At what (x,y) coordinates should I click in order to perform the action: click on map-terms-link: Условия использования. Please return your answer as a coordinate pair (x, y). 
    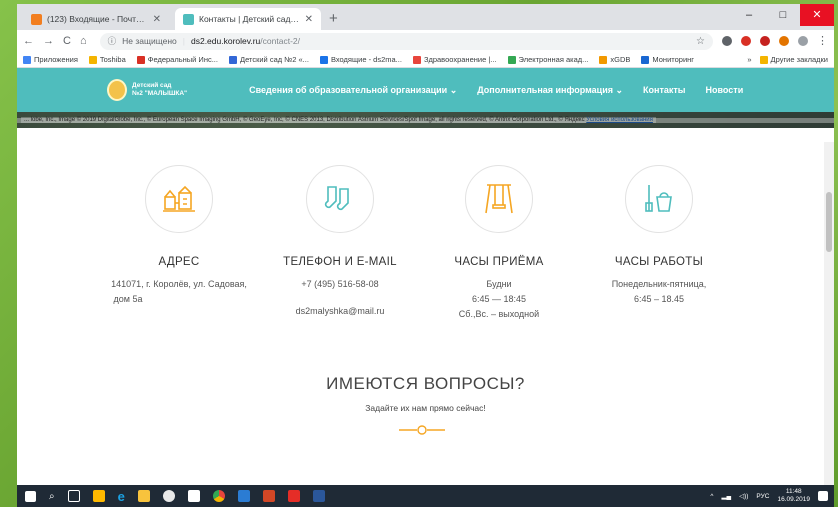
    Looking at the image, I should click on (619, 120).